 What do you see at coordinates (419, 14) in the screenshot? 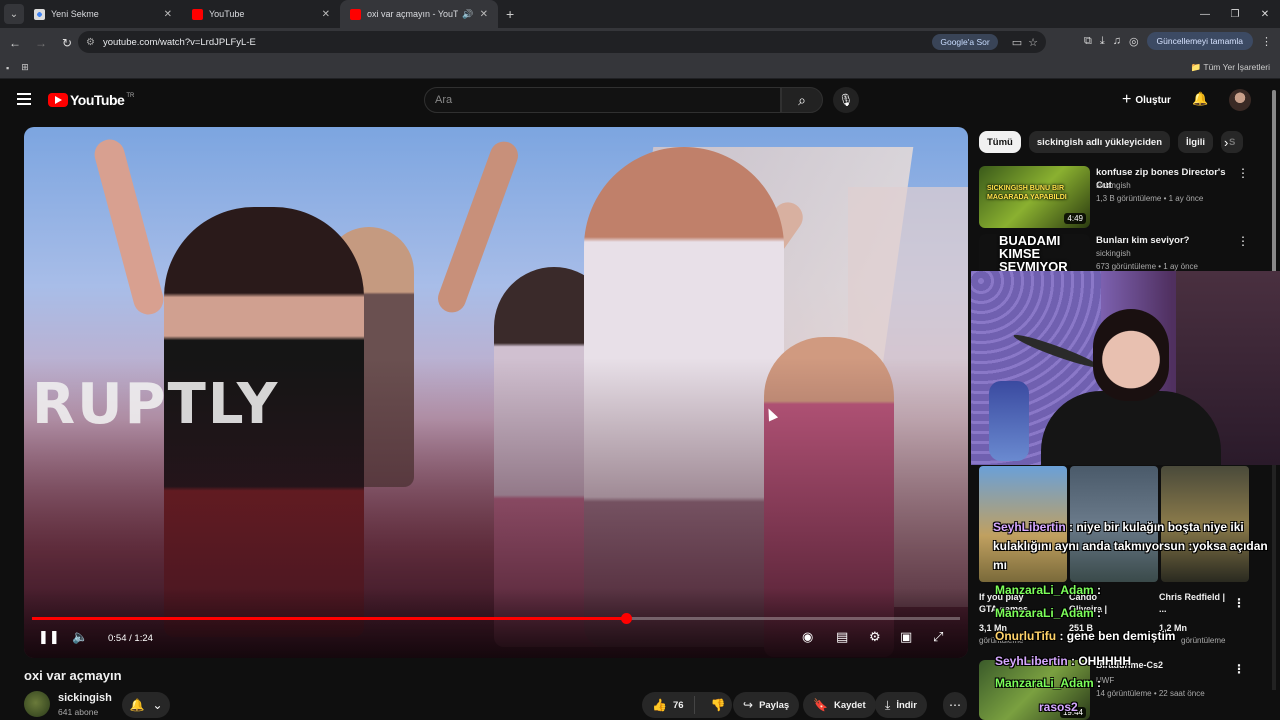
I see `browser-tab-video: oxi var açmayın - YouTube 🔊 ✕` at bounding box center [419, 14].